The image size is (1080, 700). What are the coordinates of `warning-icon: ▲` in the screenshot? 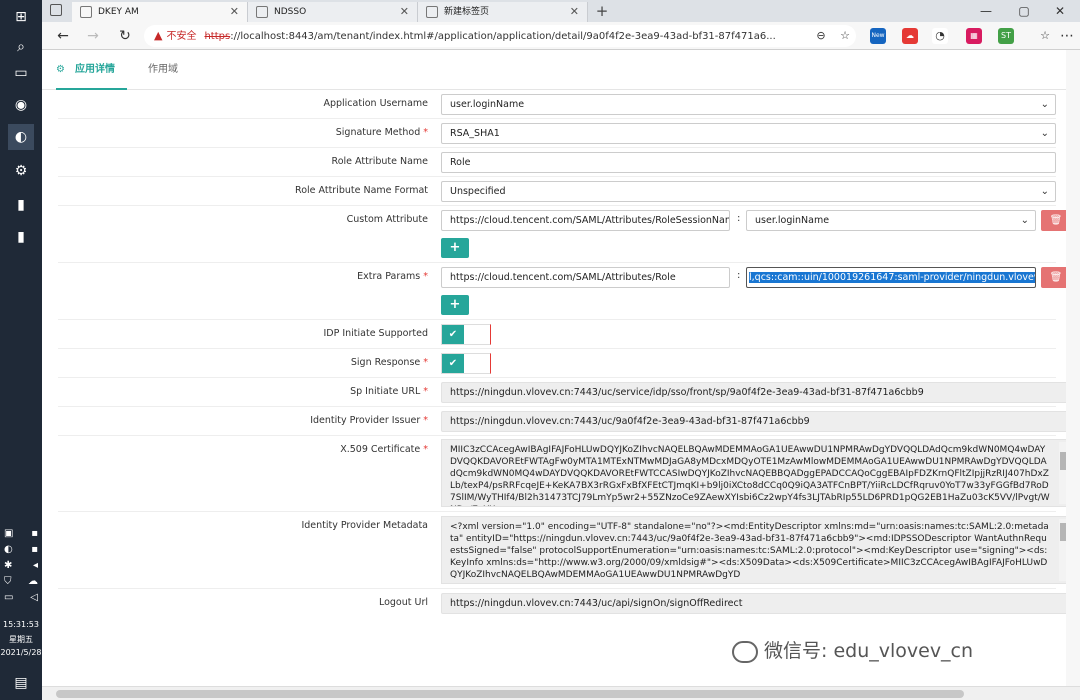 It's located at (158, 35).